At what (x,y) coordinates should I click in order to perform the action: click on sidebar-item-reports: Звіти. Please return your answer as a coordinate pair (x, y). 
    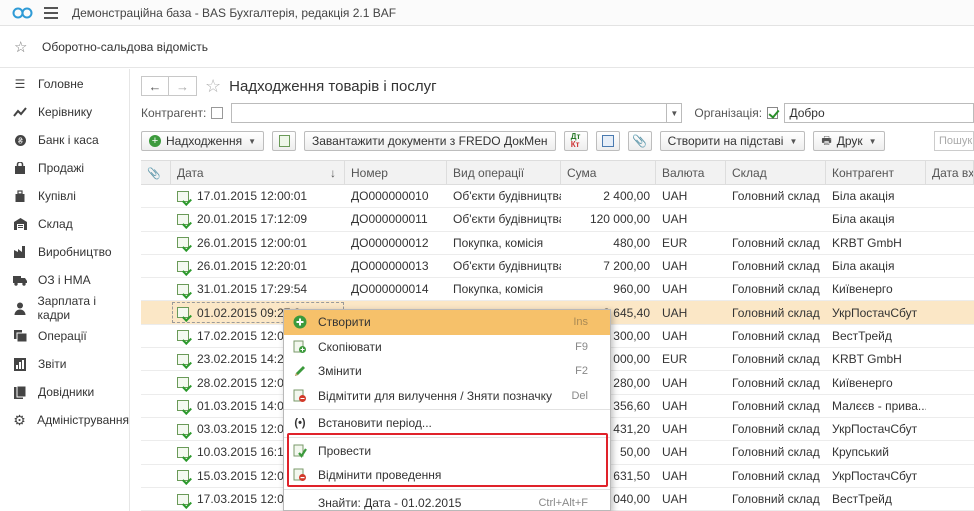
    Looking at the image, I should click on (64, 364).